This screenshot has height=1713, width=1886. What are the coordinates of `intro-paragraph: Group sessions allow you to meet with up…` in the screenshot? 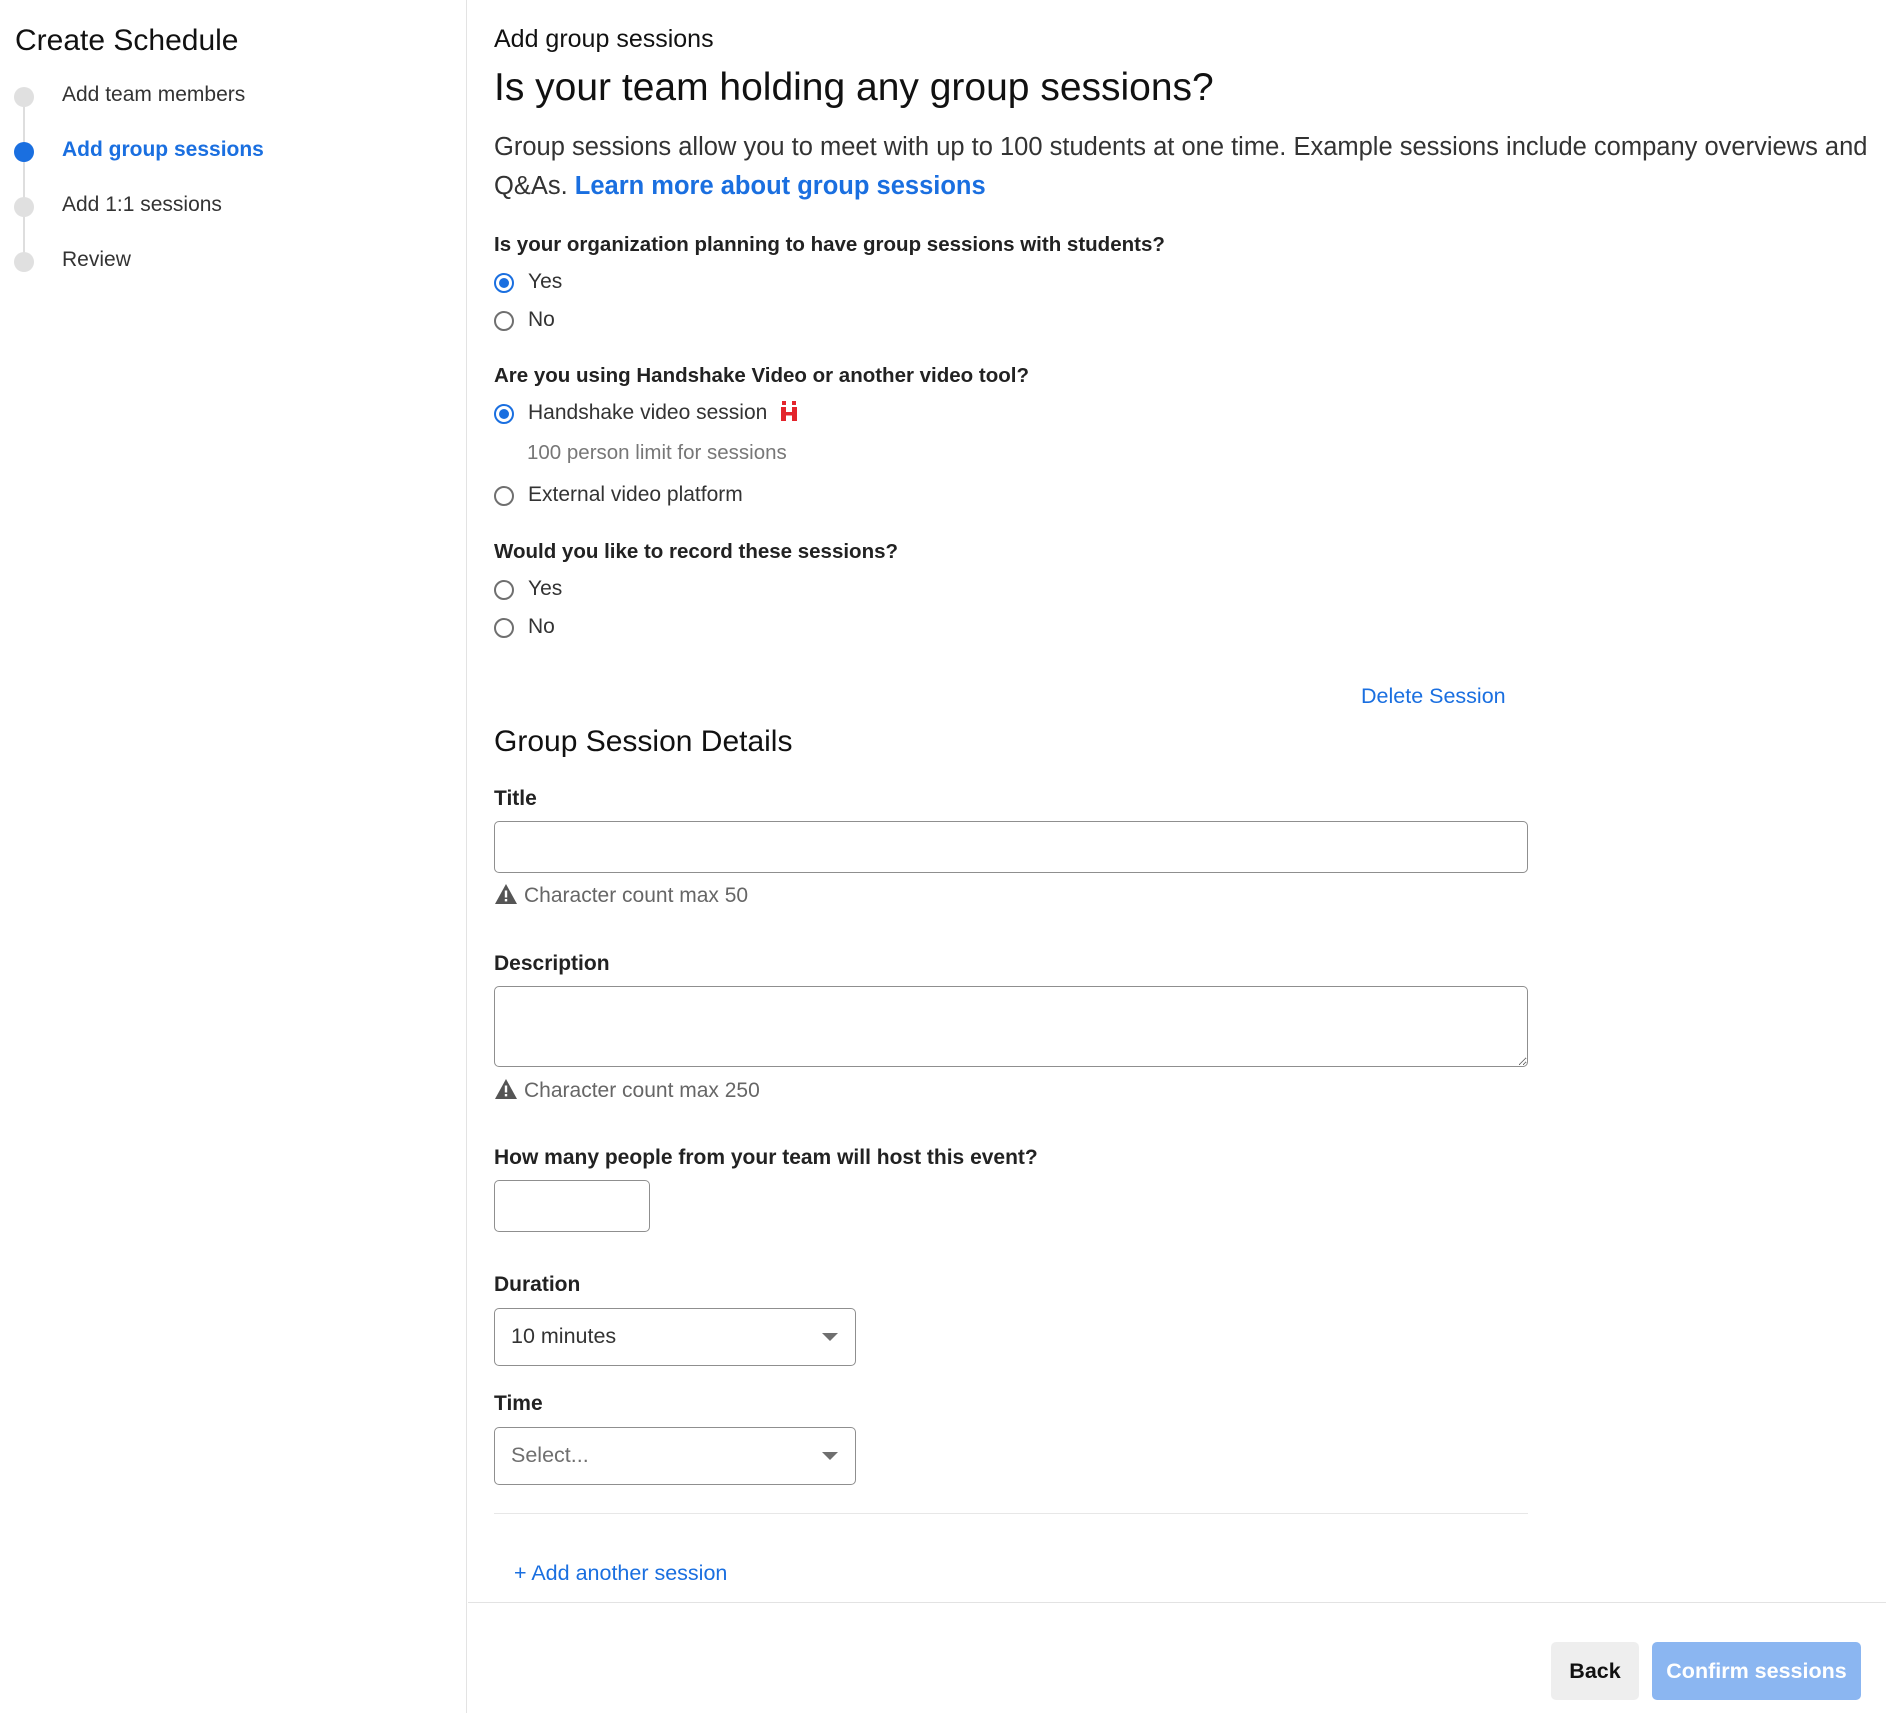 It's located at (1187, 167).